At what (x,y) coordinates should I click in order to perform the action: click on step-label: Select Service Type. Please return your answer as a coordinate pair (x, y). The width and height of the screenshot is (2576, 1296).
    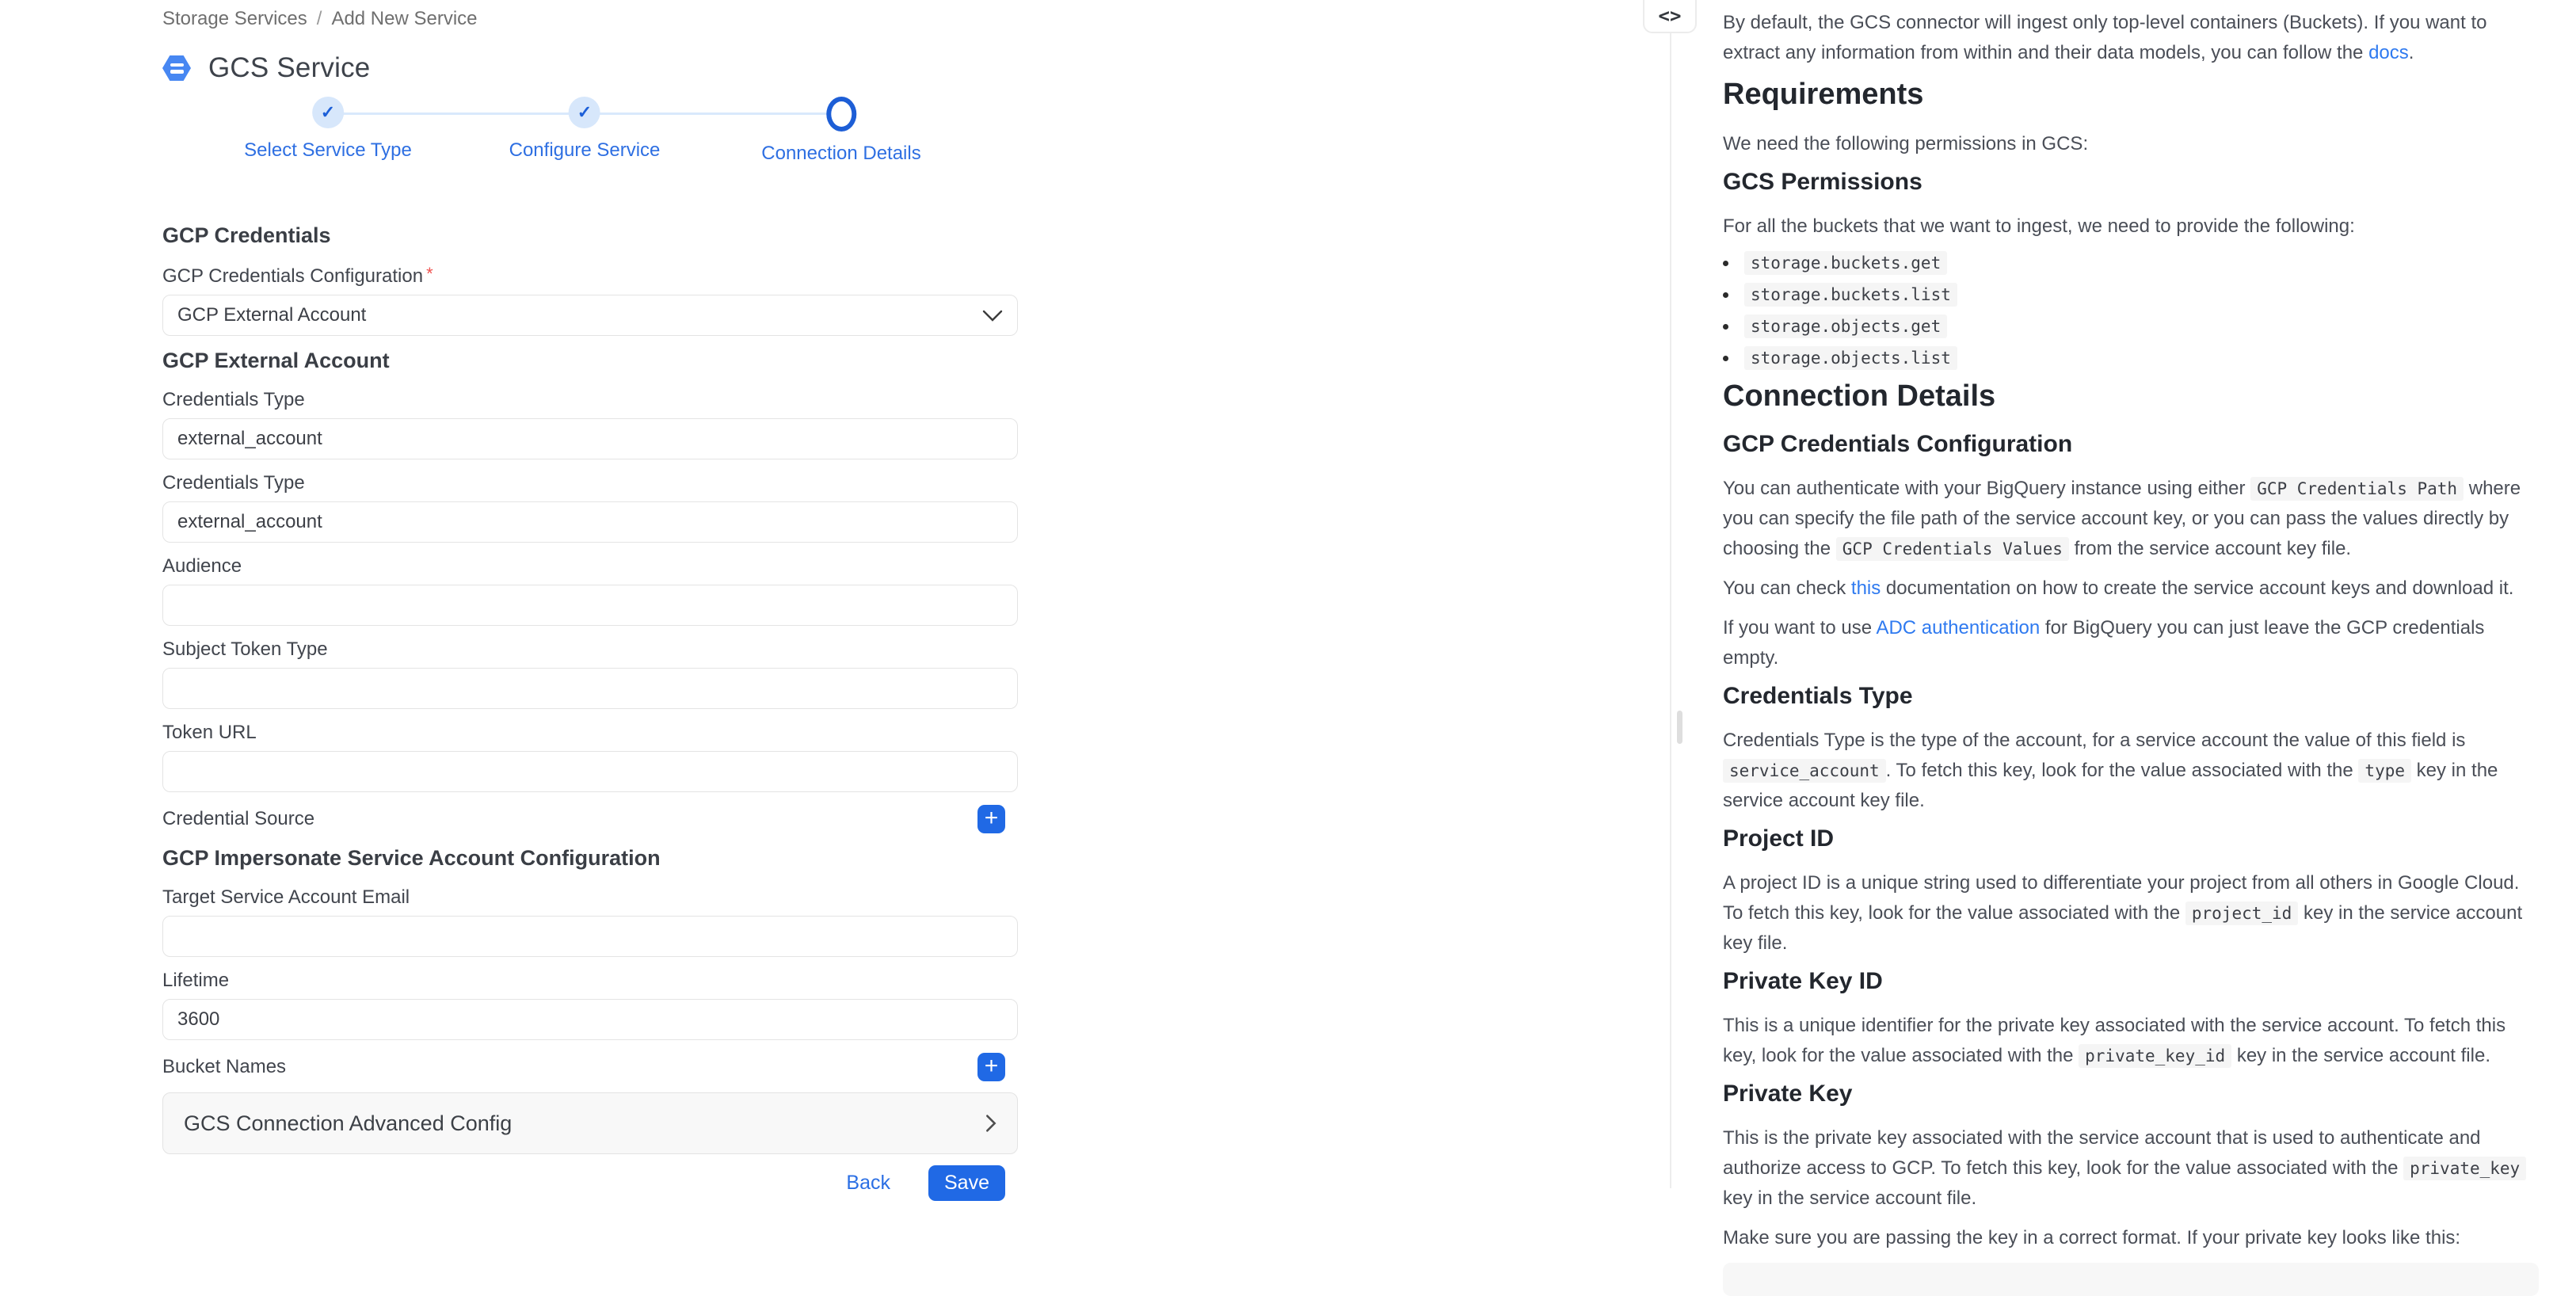
    Looking at the image, I should click on (328, 150).